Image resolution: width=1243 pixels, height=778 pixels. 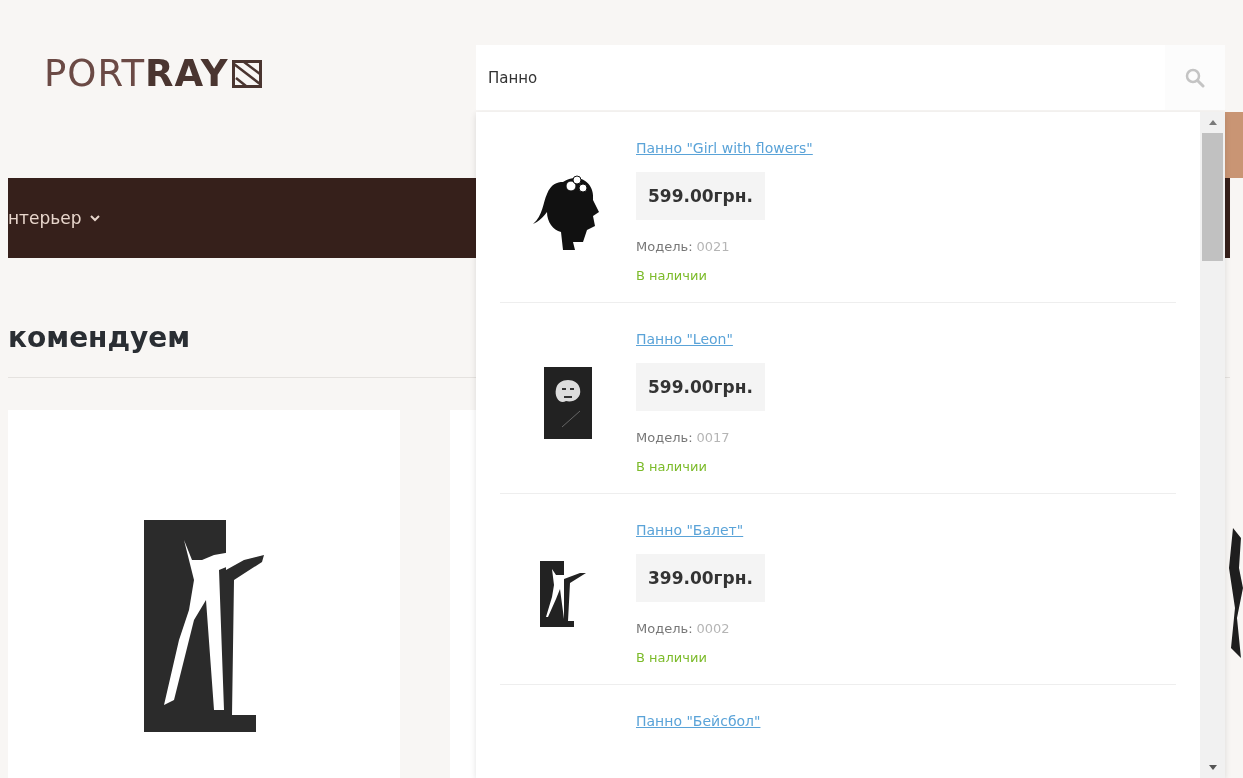 I want to click on product-card, so click(x=204, y=594).